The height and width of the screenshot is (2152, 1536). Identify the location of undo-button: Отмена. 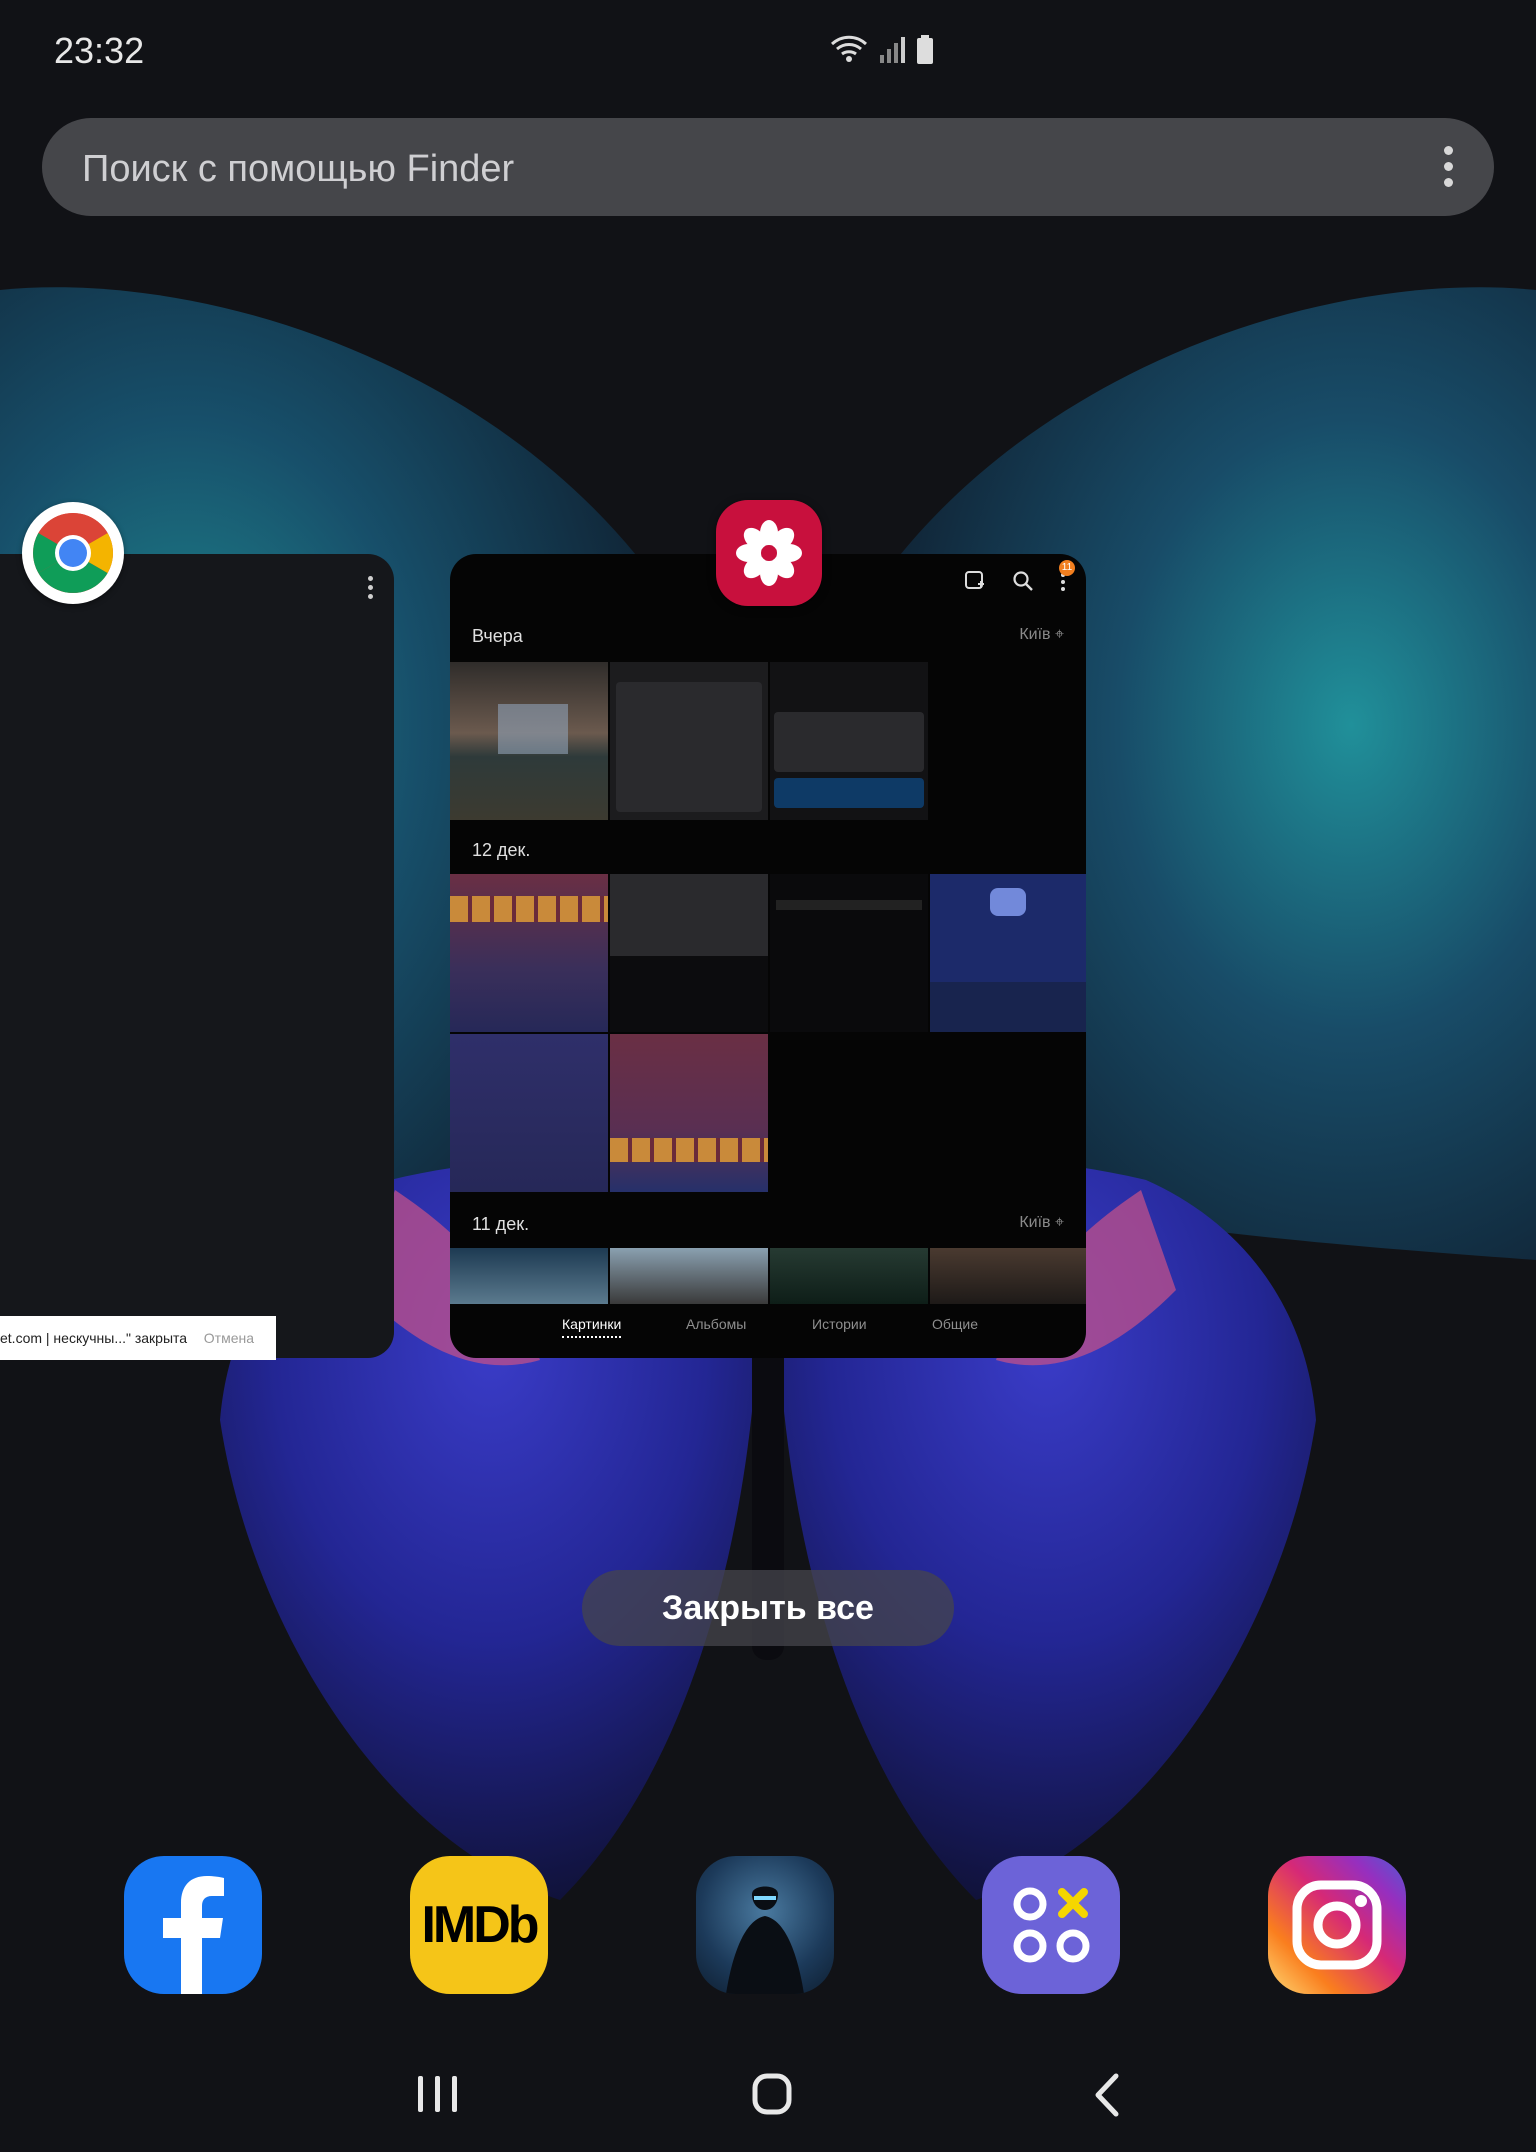
(229, 1338).